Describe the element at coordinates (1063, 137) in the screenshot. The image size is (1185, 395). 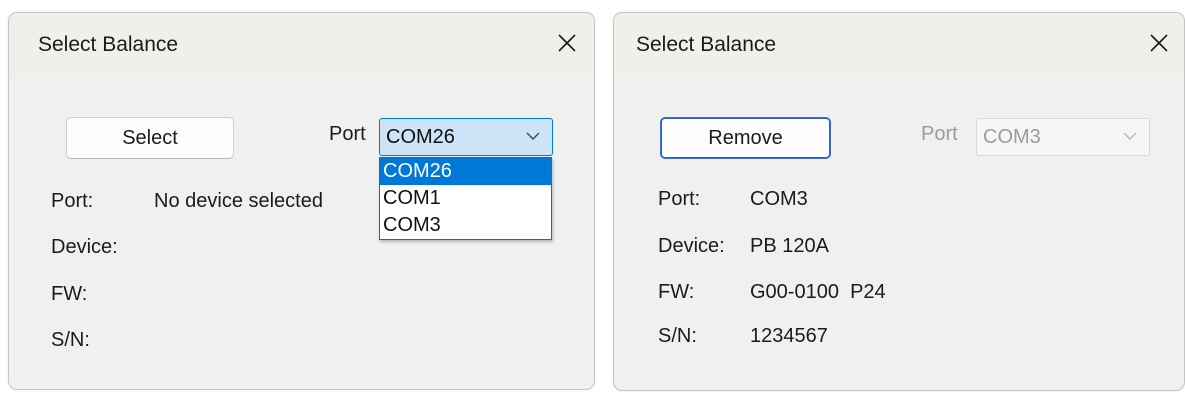
I see `port-combobox-disabled: COM3` at that location.